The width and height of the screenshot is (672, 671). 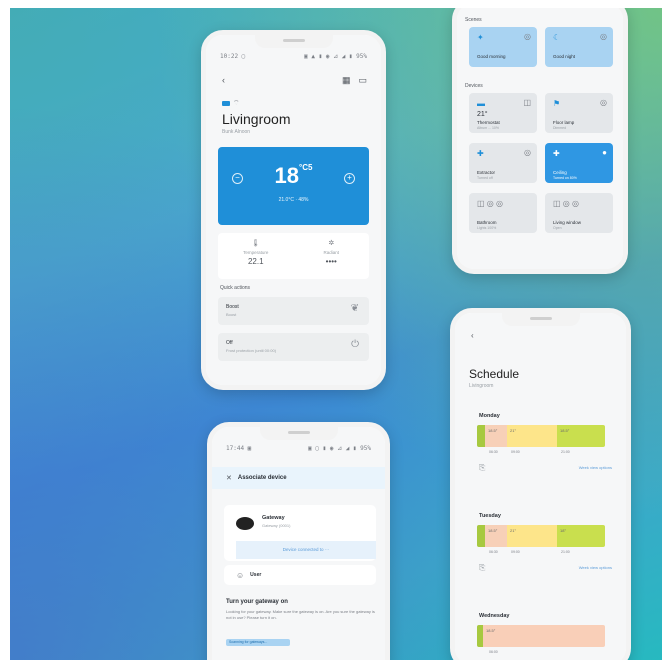 I want to click on schedule-bar: 18.5° 21° 18°, so click(x=541, y=536).